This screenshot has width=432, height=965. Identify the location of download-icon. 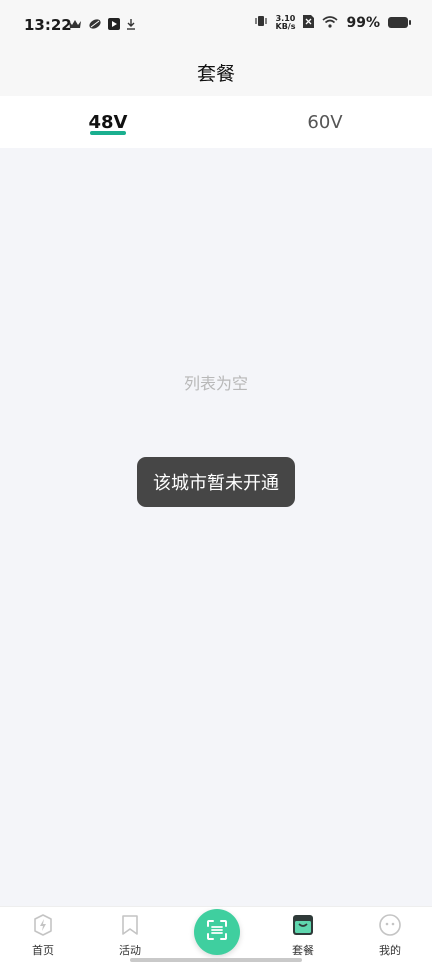
(131, 24).